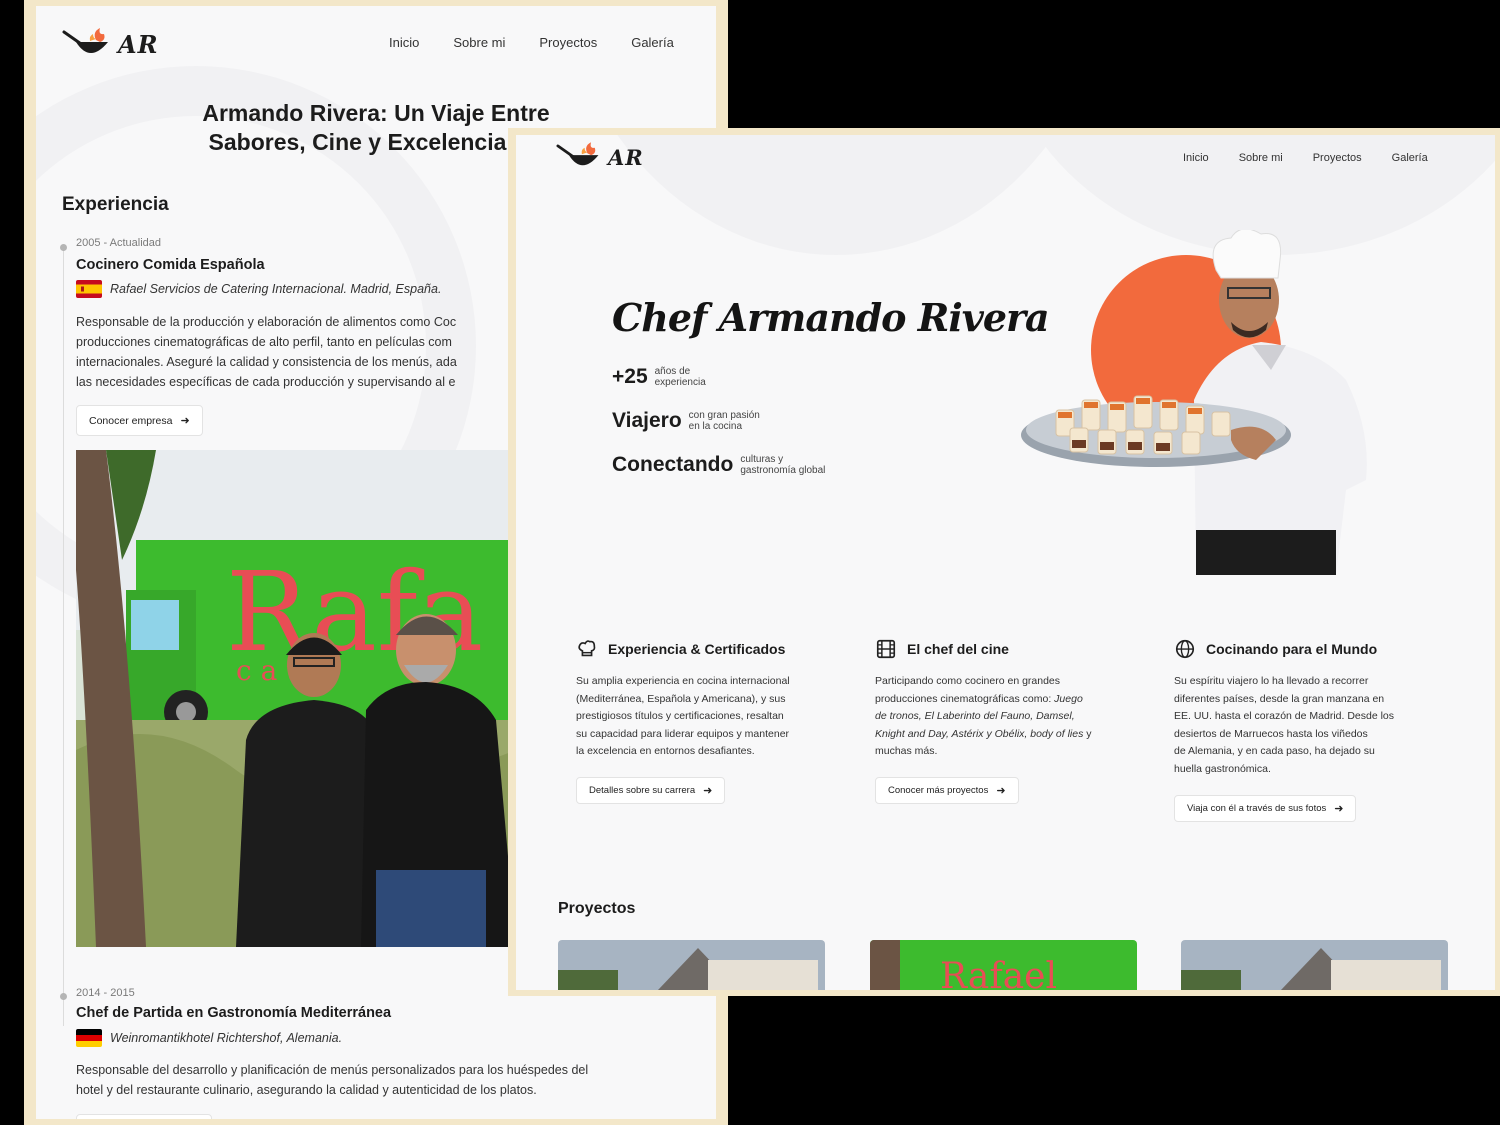 The width and height of the screenshot is (1500, 1125). I want to click on spain-flag-icon, so click(89, 289).